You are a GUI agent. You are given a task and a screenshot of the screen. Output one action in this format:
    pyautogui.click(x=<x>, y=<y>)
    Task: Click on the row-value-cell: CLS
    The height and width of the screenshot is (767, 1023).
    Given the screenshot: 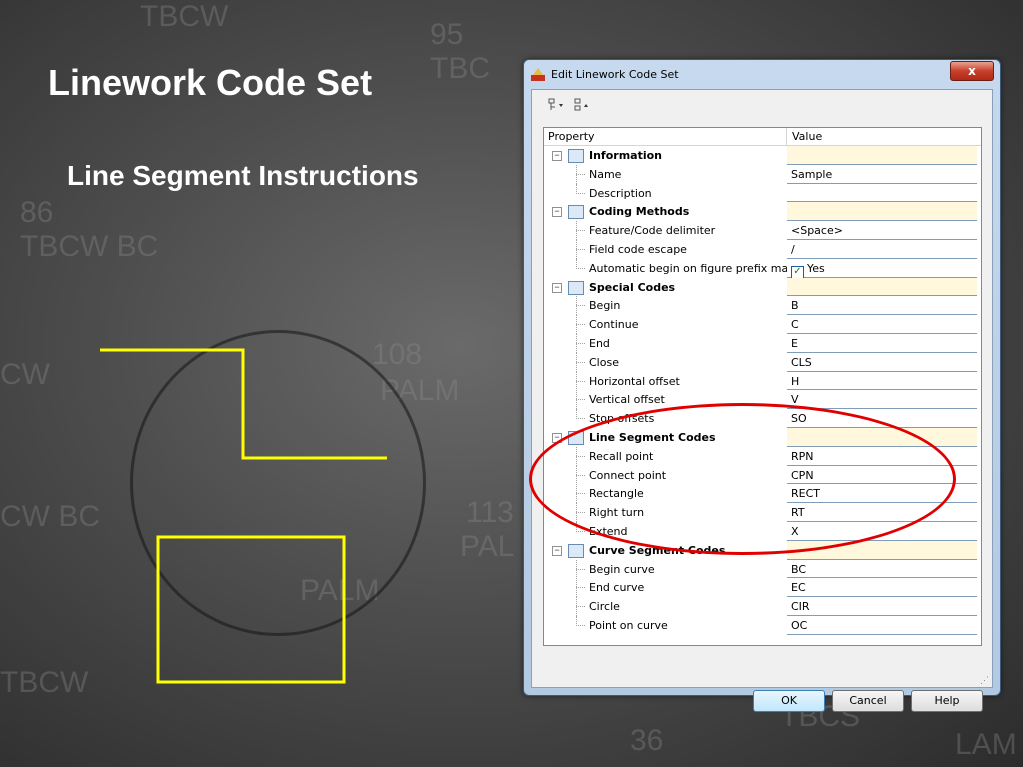 What is the action you would take?
    pyautogui.click(x=882, y=362)
    